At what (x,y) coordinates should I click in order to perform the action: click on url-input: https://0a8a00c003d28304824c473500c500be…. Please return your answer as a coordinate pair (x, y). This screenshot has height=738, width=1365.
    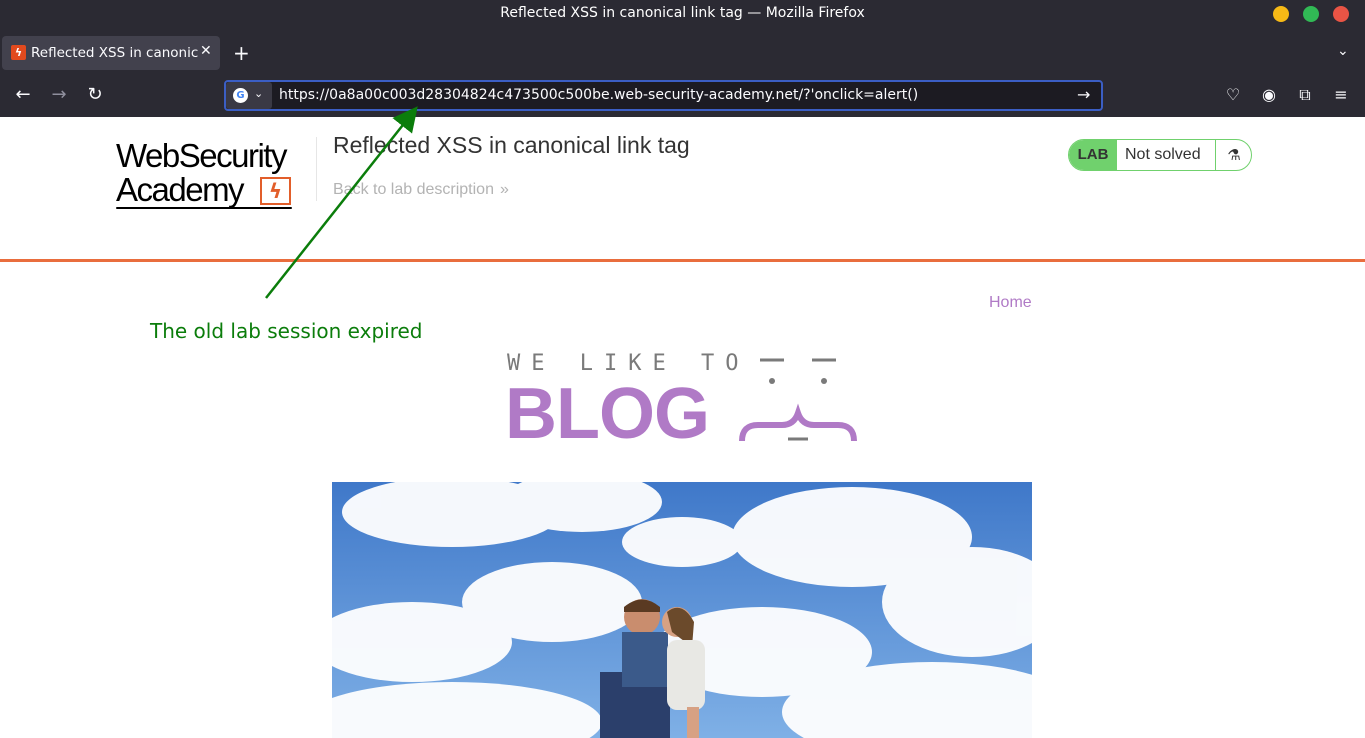
    Looking at the image, I should click on (598, 95).